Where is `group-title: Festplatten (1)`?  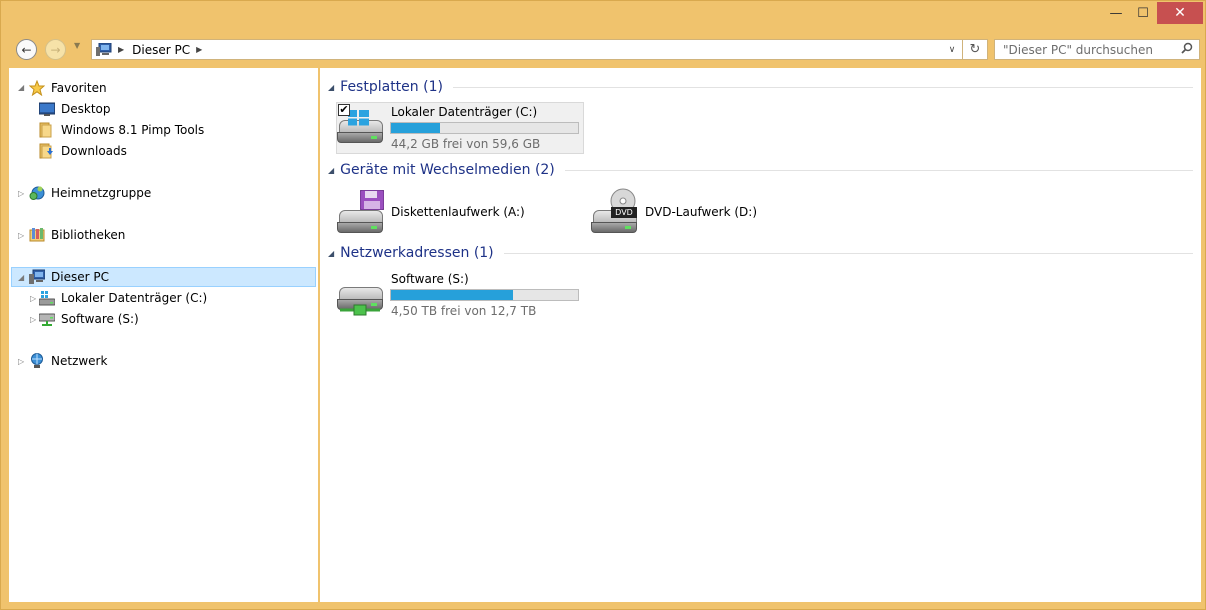
group-title: Festplatten (1) is located at coordinates (391, 87).